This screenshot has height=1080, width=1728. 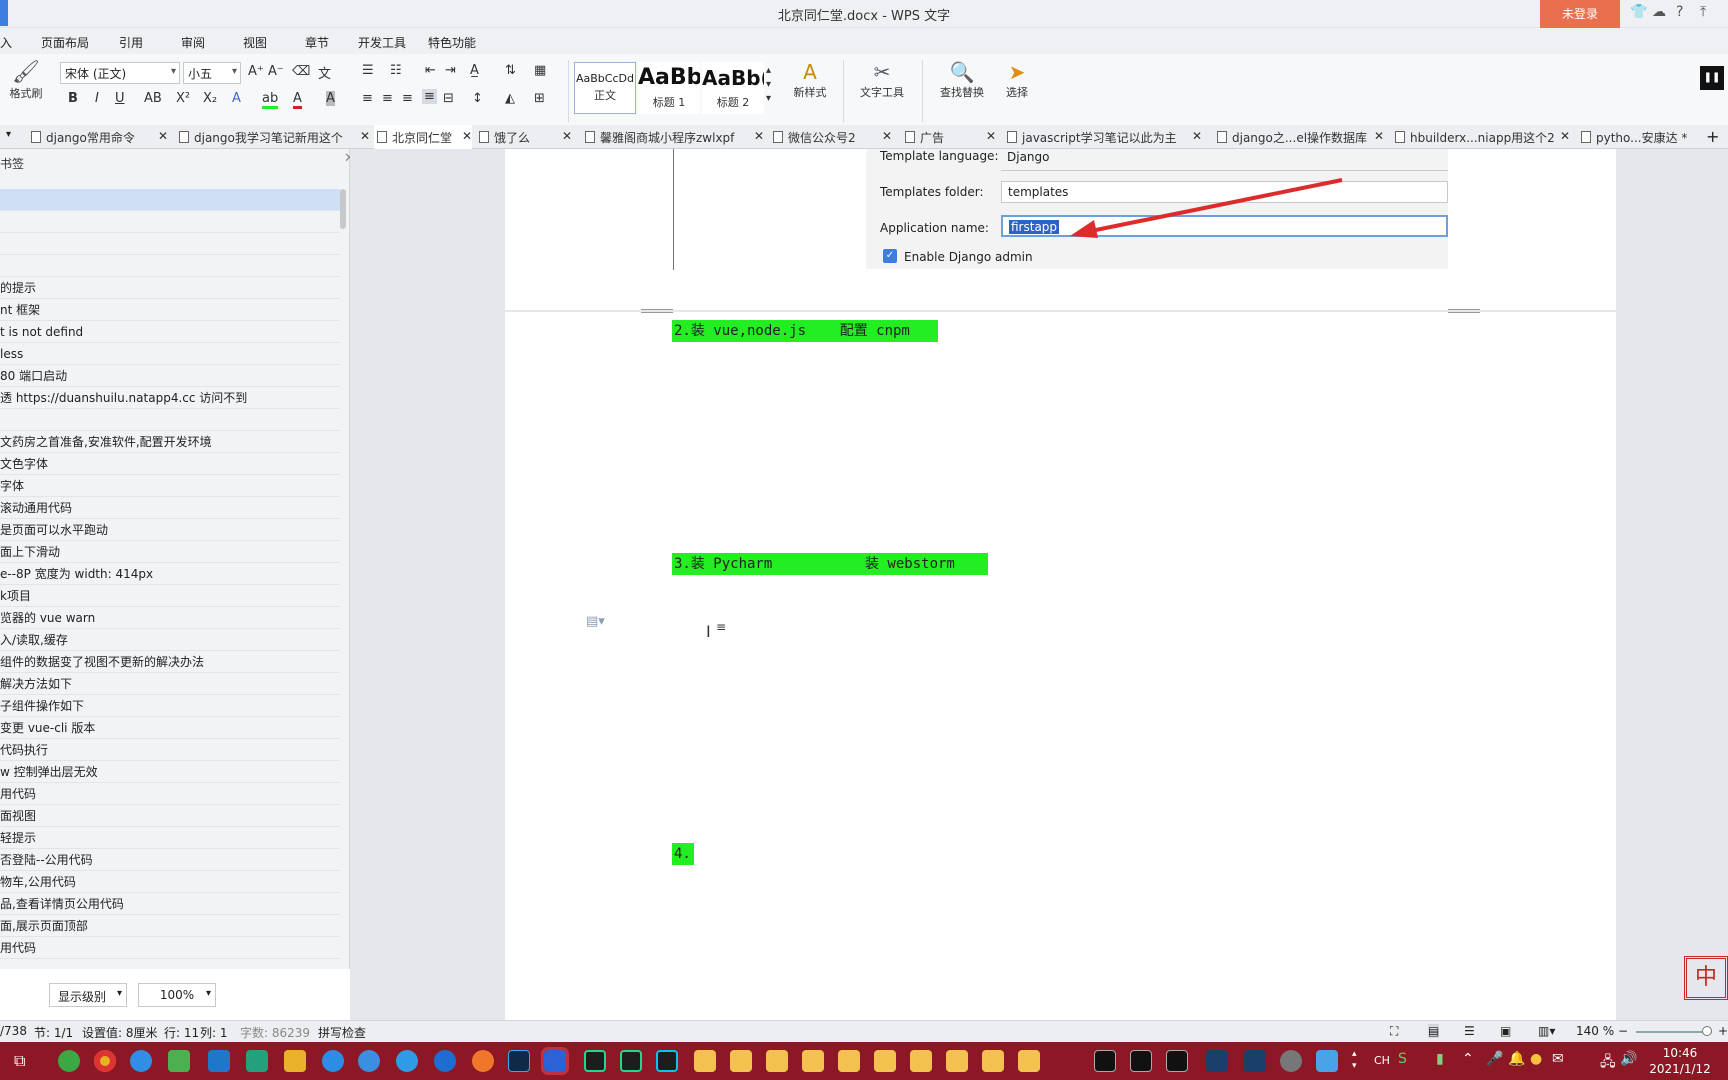 What do you see at coordinates (193, 42) in the screenshot?
I see `menu-review: 审阅` at bounding box center [193, 42].